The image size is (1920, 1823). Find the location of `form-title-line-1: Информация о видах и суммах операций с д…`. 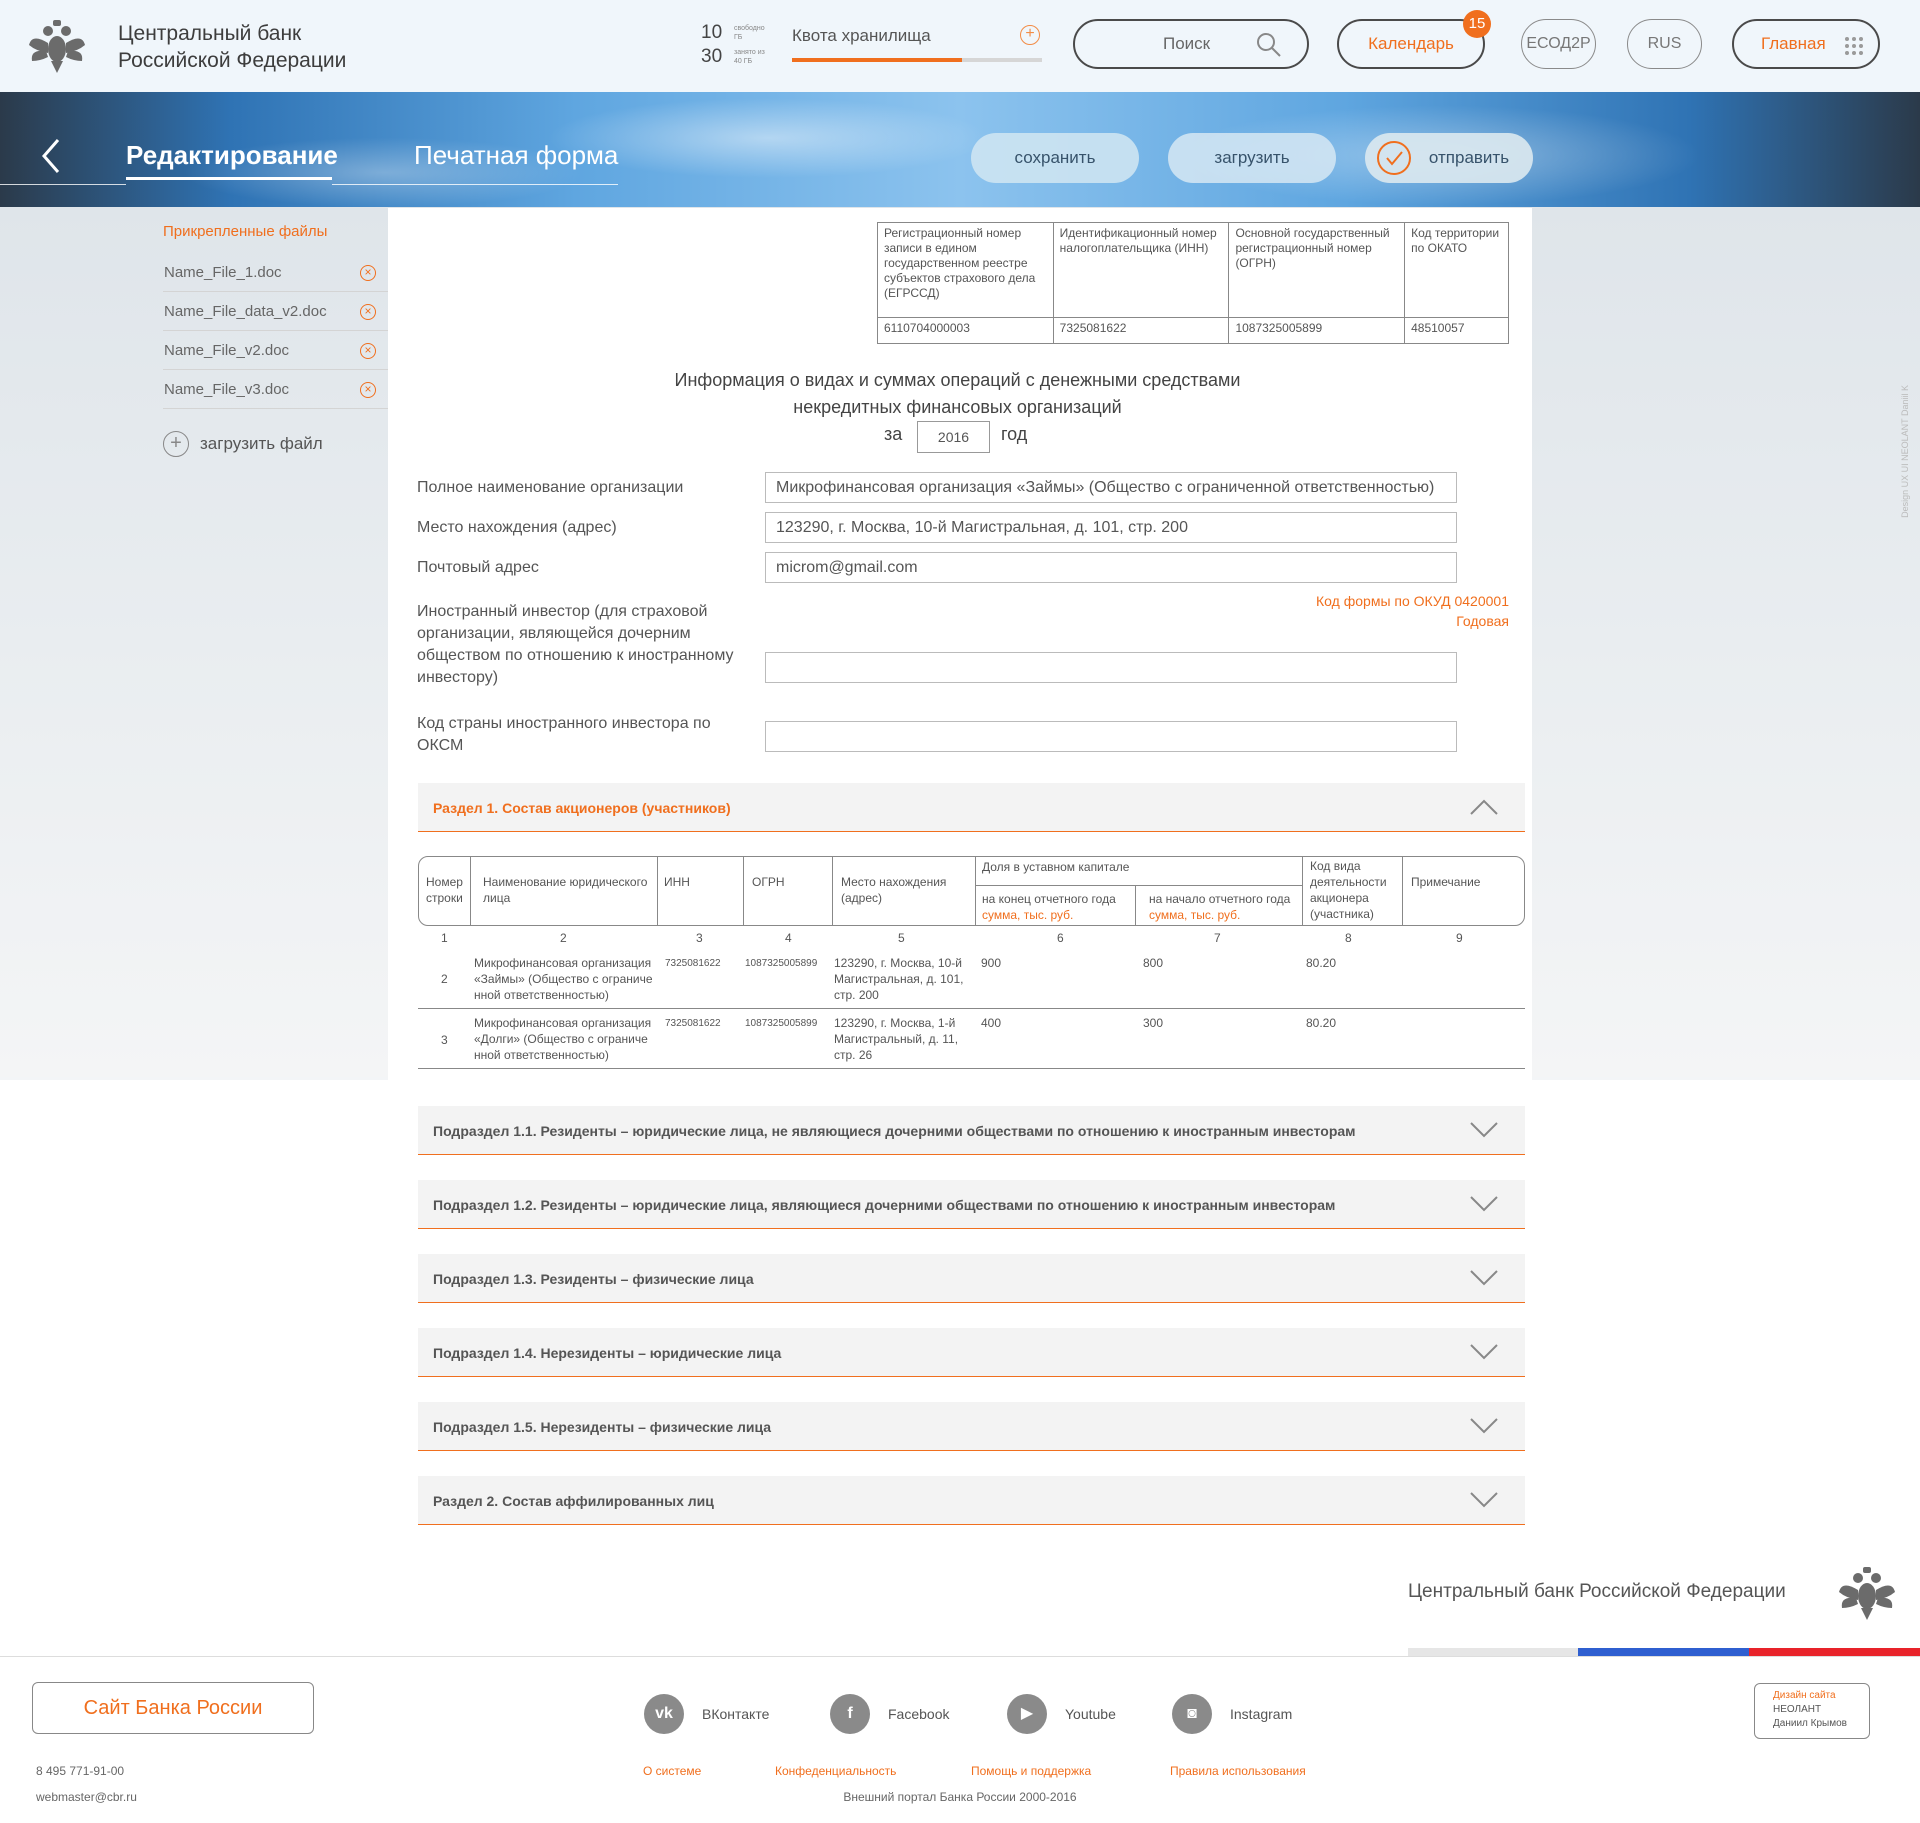

form-title-line-1: Информация о видах и суммах операций с д… is located at coordinates (957, 380).